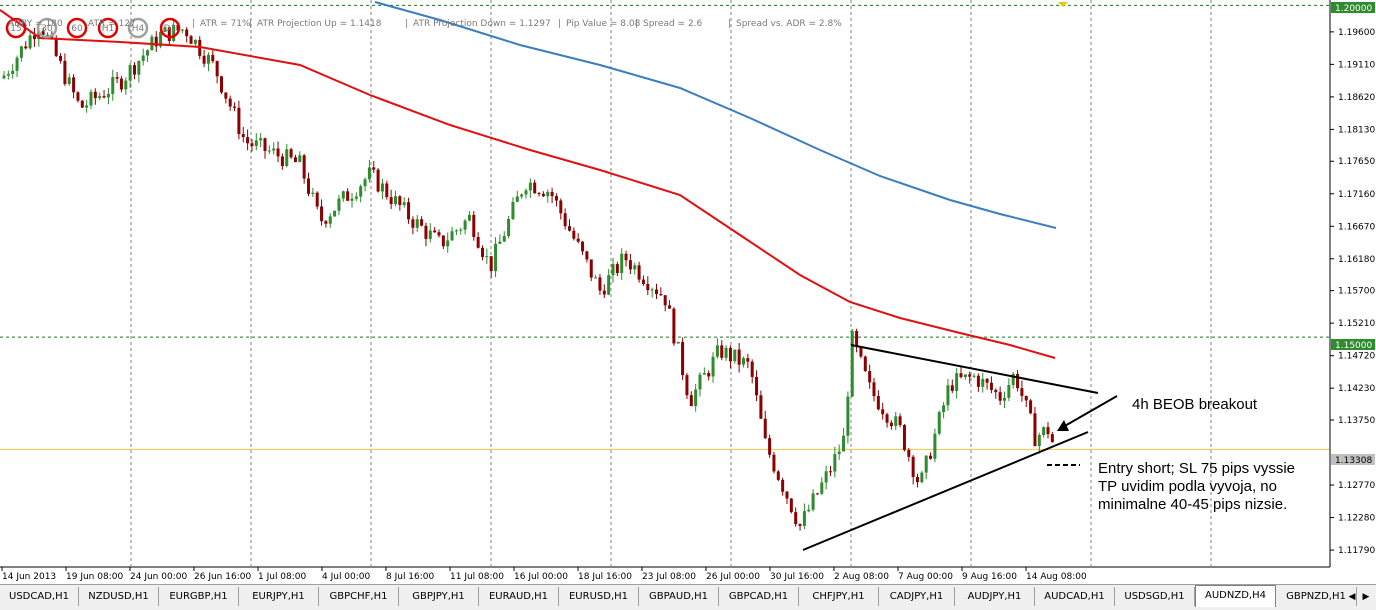 This screenshot has width=1376, height=610. What do you see at coordinates (35, 24) in the screenshot?
I see `indicator-info-item: ADRY = 180` at bounding box center [35, 24].